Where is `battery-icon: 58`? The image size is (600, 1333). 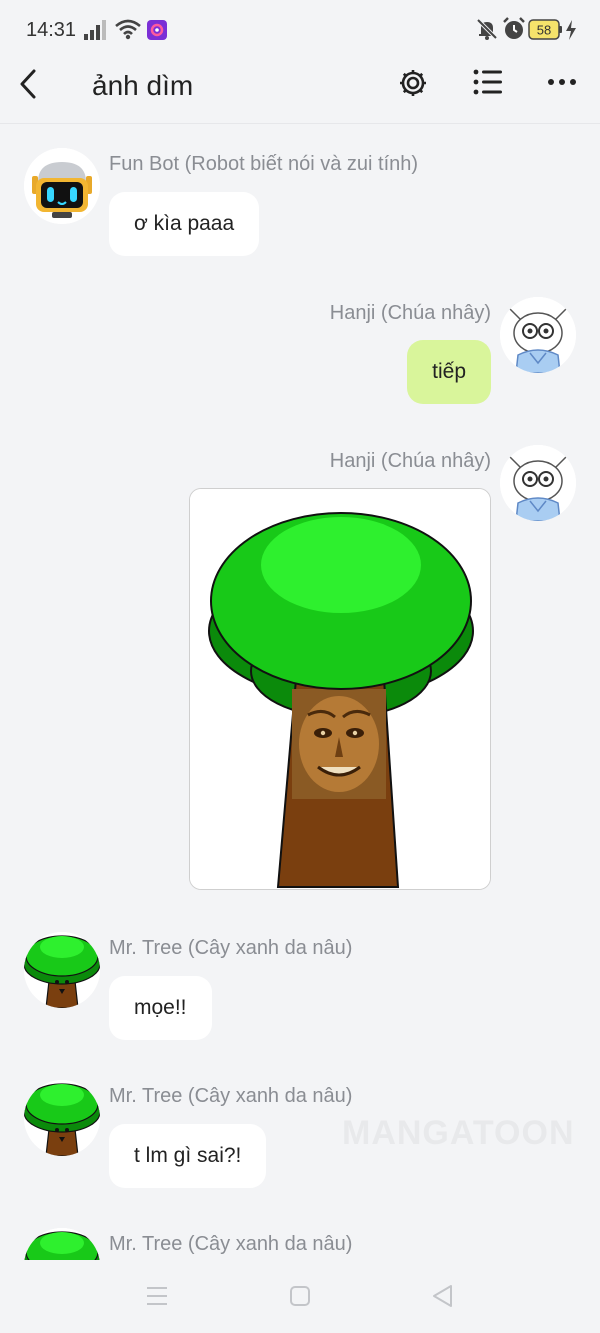
battery-icon: 58 is located at coordinates (545, 29).